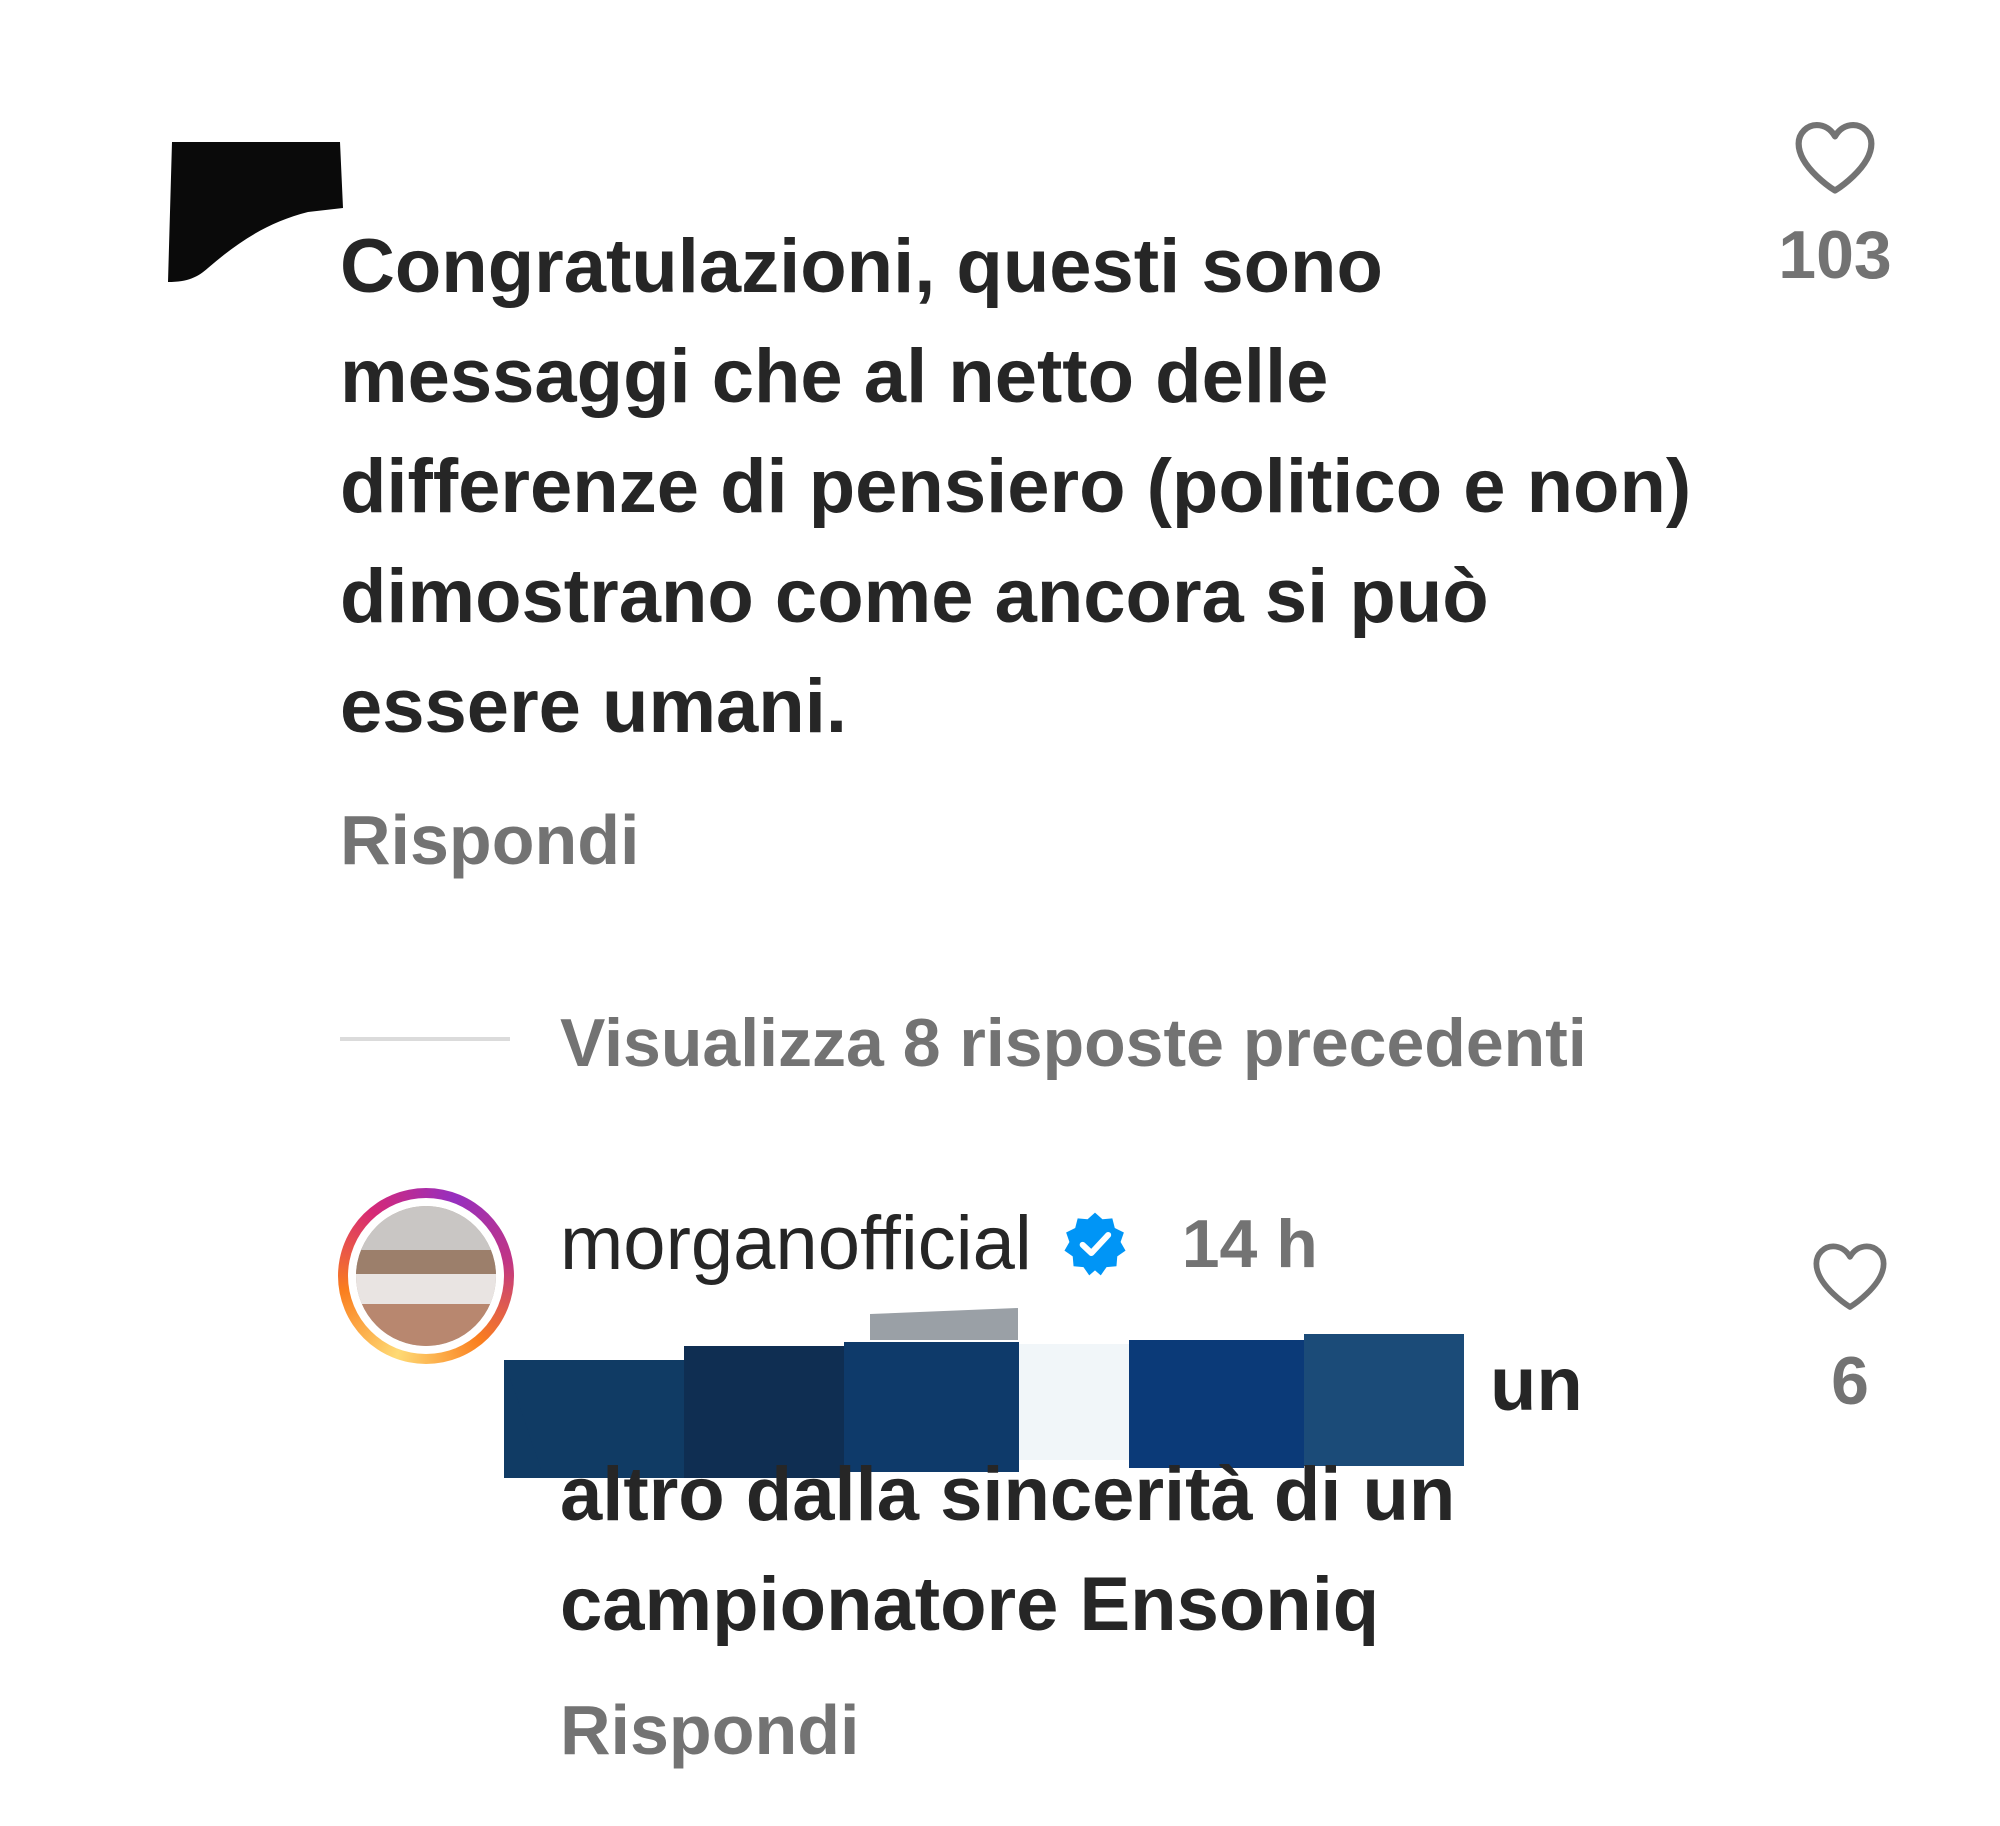 The height and width of the screenshot is (1826, 2000). Describe the element at coordinates (1095, 1243) in the screenshot. I see `verified-badge-icon` at that location.